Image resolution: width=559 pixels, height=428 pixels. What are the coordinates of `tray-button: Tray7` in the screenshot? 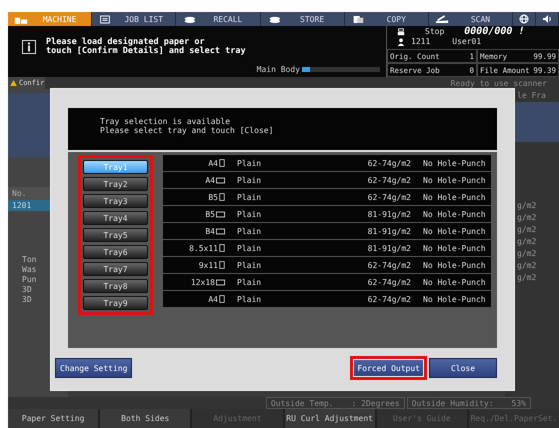 It's located at (115, 269).